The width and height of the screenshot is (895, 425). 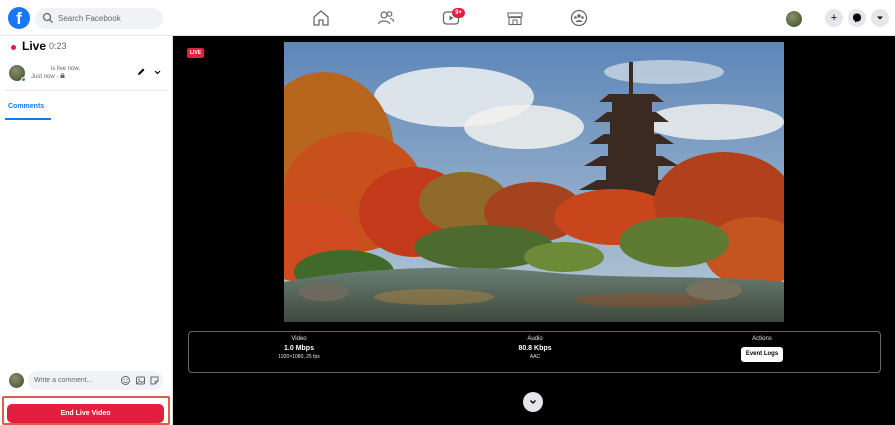 I want to click on live-timer: 0:23, so click(x=58, y=46).